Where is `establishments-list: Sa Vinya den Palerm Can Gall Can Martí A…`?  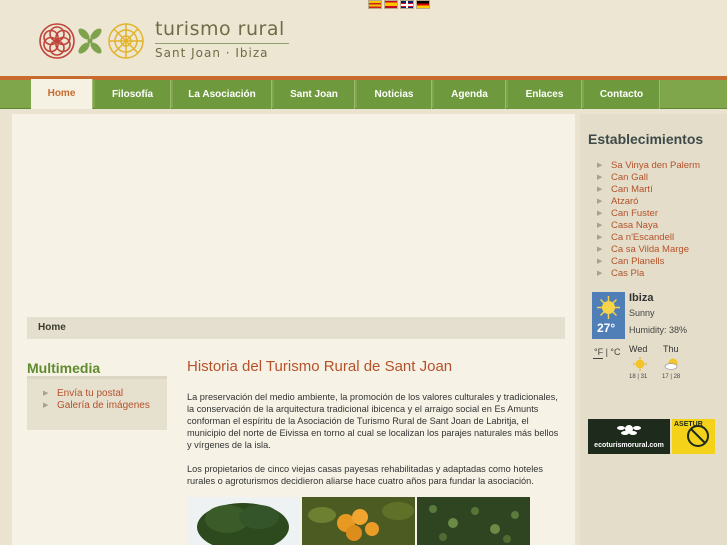 establishments-list: Sa Vinya den Palerm Can Gall Can Martí A… is located at coordinates (648, 220).